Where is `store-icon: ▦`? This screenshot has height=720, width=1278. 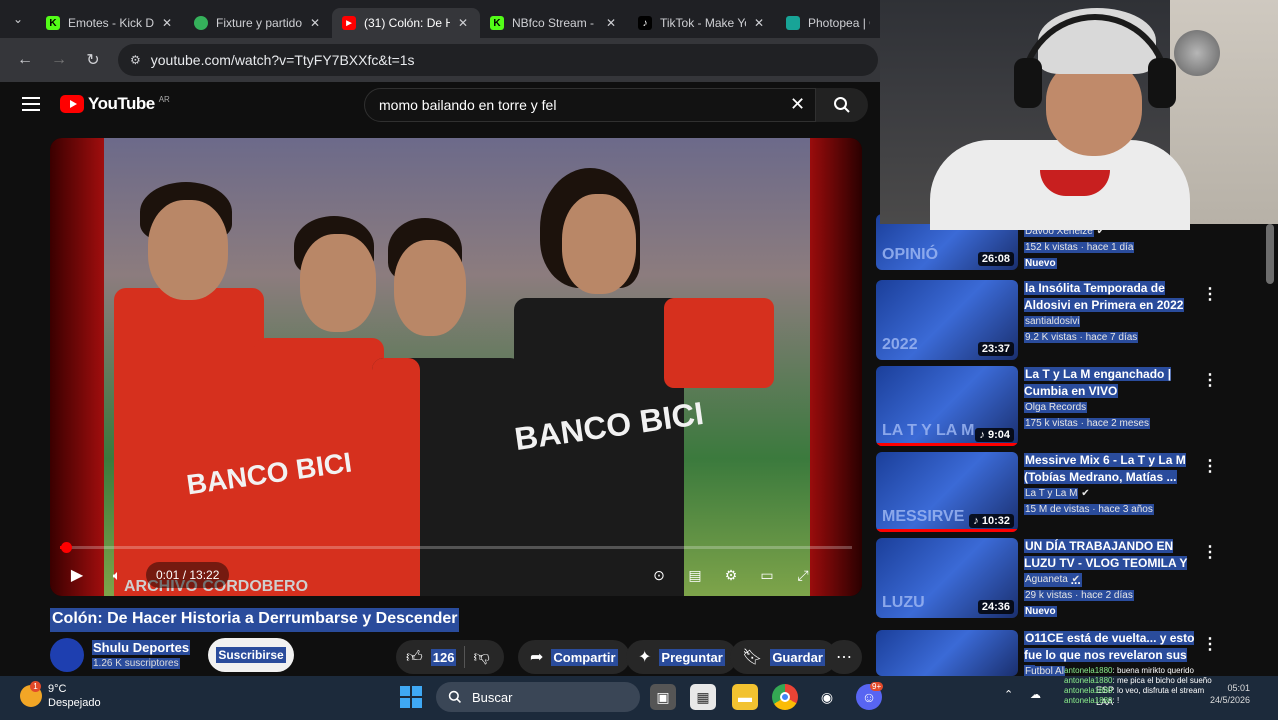
store-icon: ▦ is located at coordinates (703, 697).